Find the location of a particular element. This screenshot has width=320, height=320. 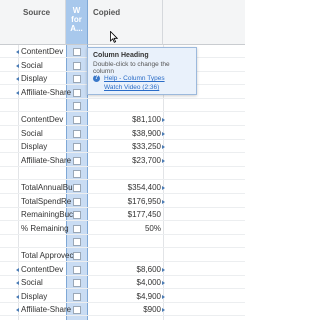

table-row: Display $4,900 is located at coordinates (122, 296).